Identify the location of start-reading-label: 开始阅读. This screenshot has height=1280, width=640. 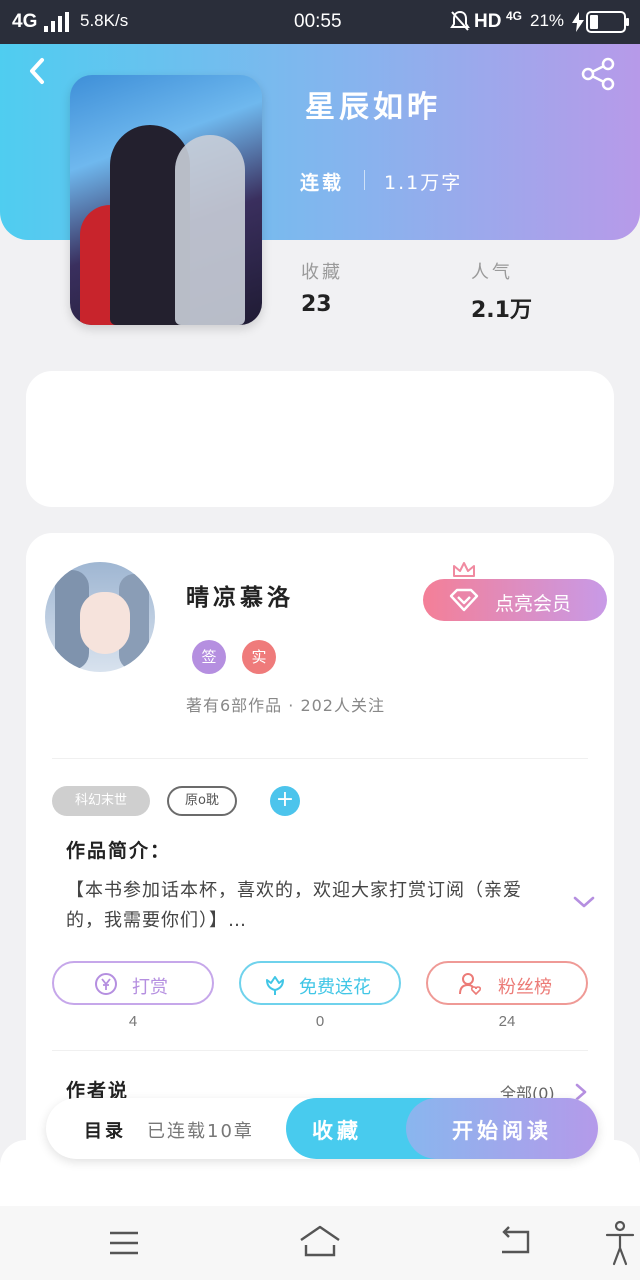
(502, 1131).